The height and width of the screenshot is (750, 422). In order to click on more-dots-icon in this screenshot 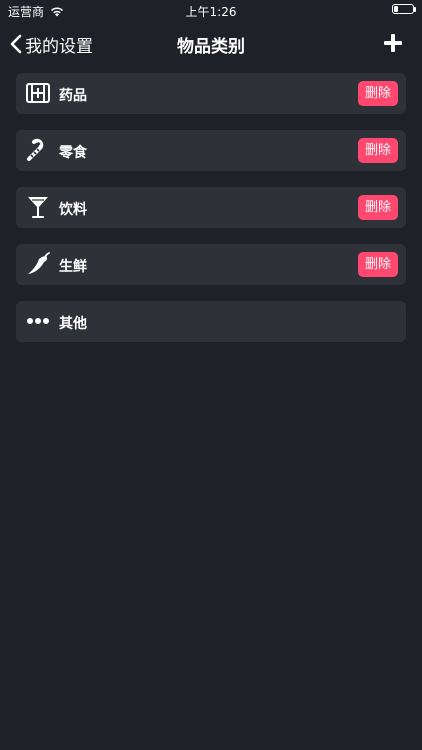, I will do `click(38, 321)`.